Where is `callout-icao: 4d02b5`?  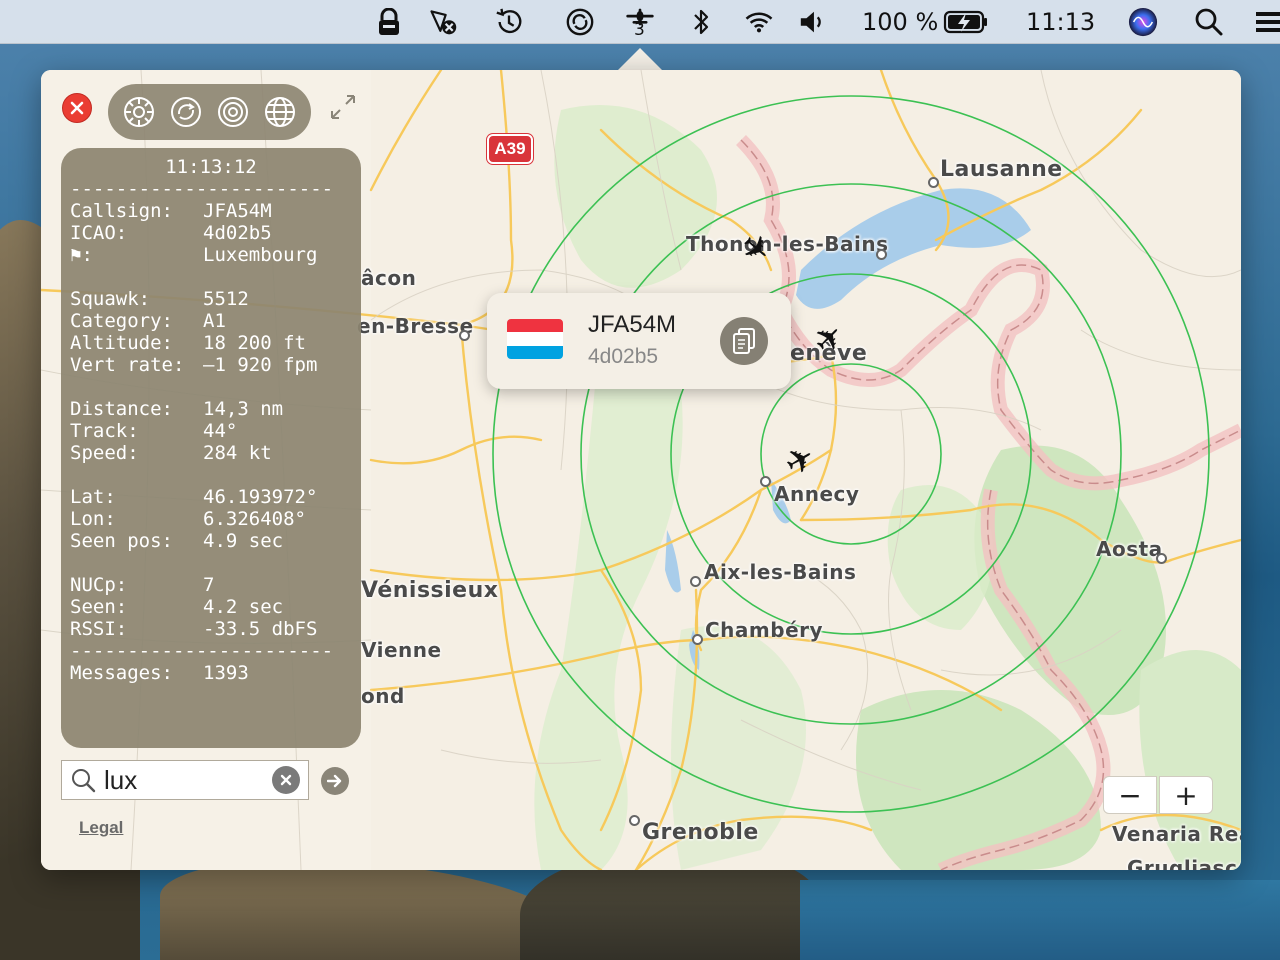 callout-icao: 4d02b5 is located at coordinates (623, 356).